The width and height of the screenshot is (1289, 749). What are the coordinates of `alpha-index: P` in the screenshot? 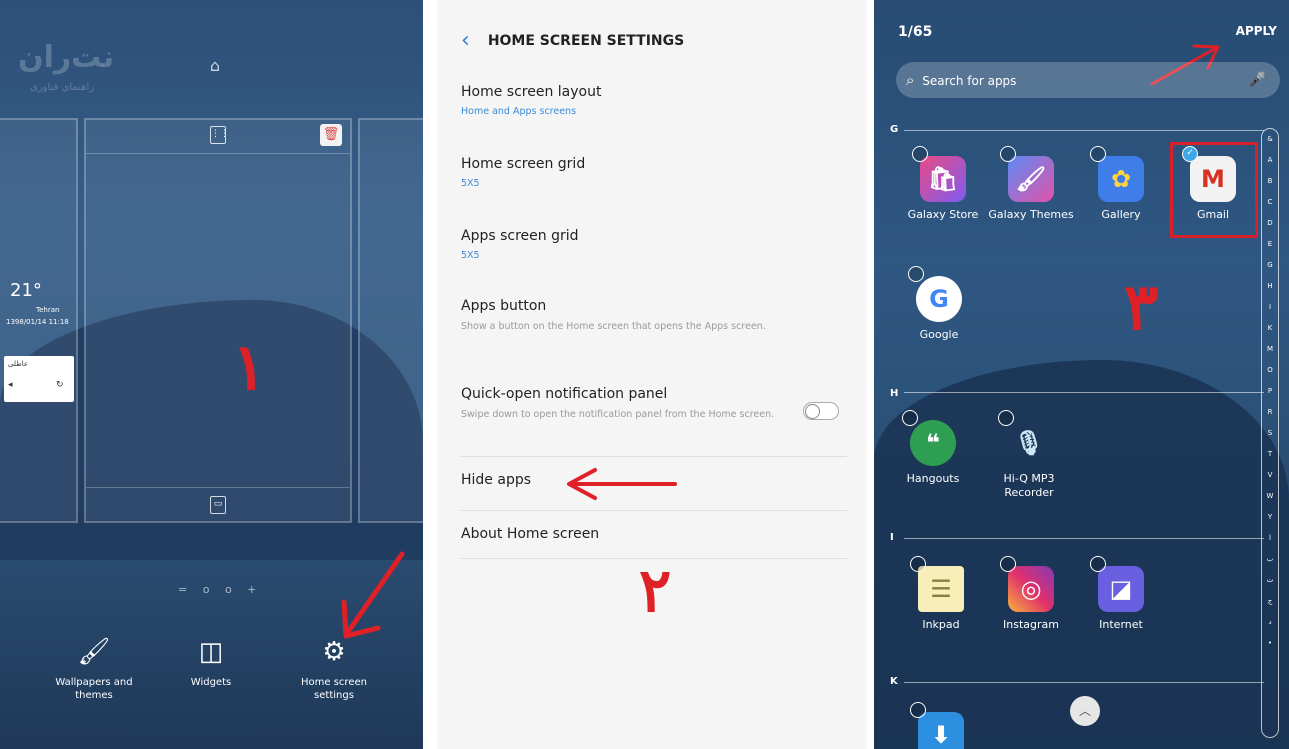 It's located at (1270, 391).